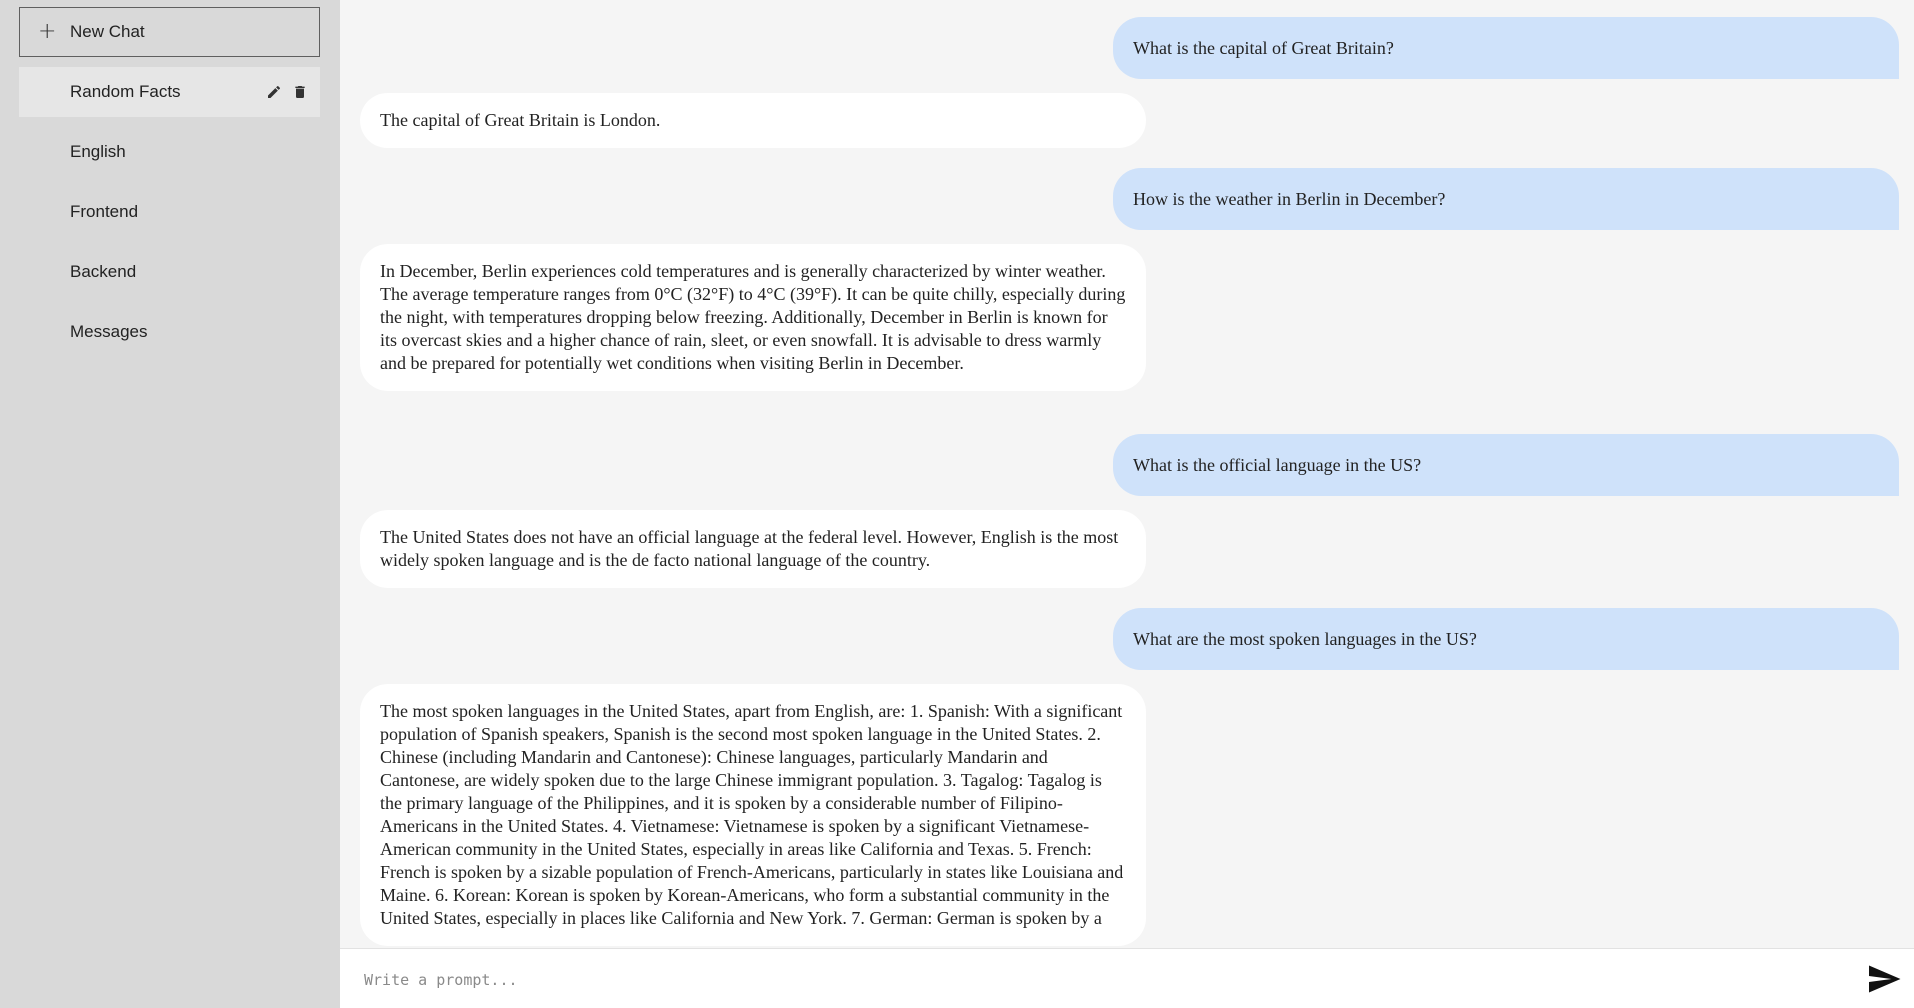 The width and height of the screenshot is (1914, 1008). I want to click on send-icon, so click(1885, 979).